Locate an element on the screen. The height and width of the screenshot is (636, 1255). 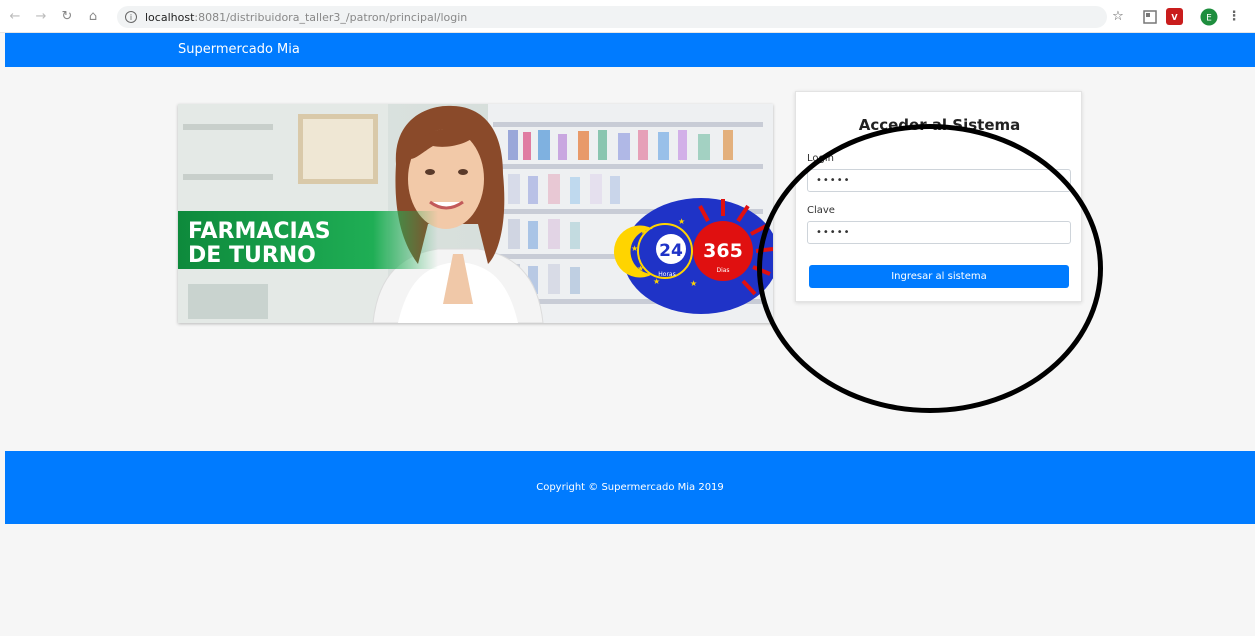
login-input: ••••• is located at coordinates (939, 180).